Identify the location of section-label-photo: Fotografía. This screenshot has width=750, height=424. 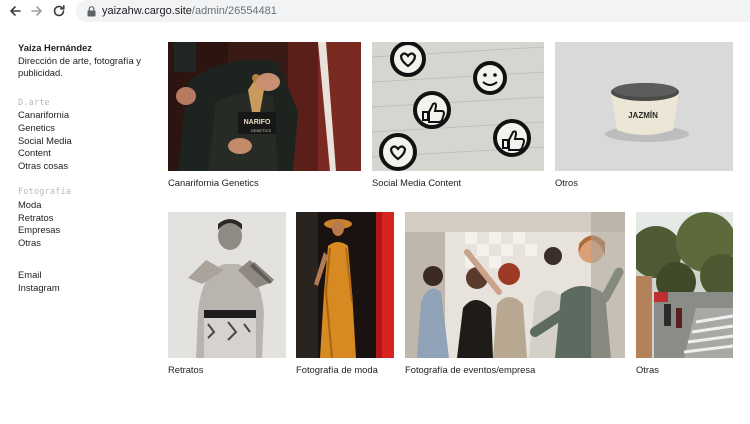
(45, 192).